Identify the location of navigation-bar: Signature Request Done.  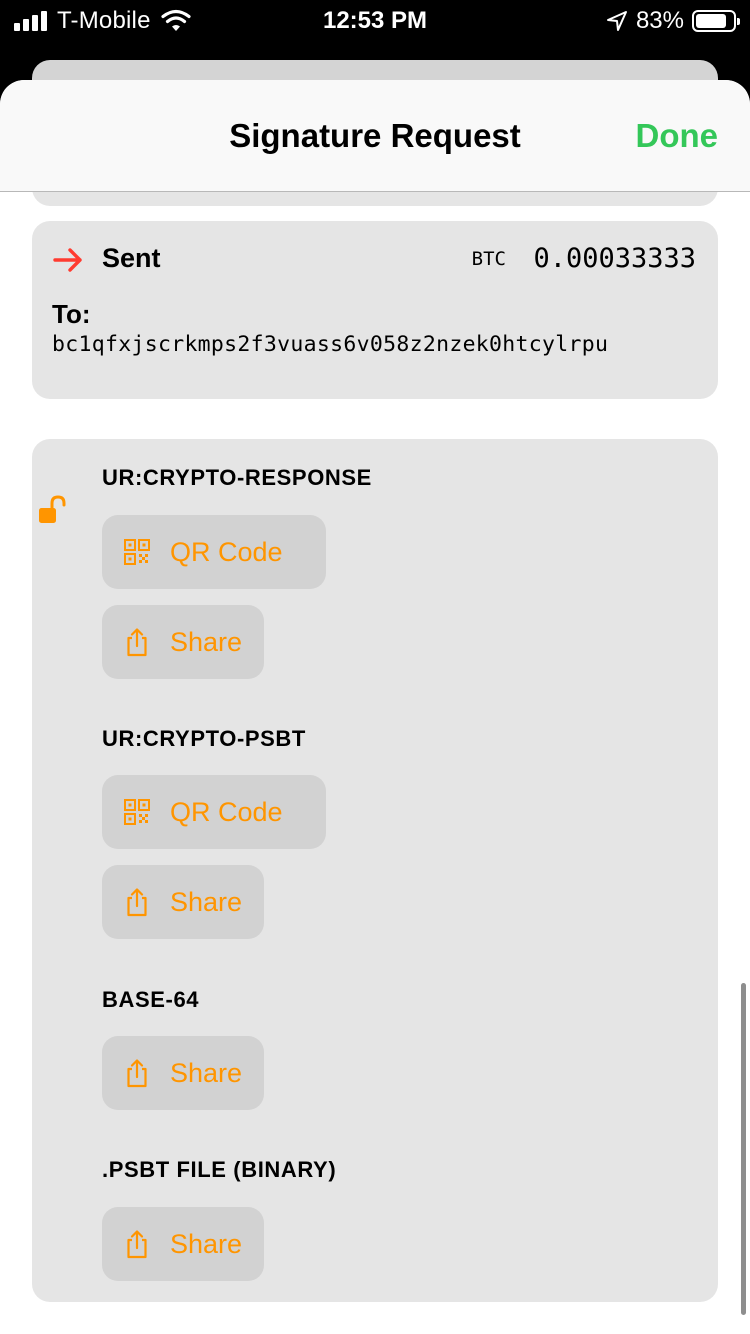
(375, 136).